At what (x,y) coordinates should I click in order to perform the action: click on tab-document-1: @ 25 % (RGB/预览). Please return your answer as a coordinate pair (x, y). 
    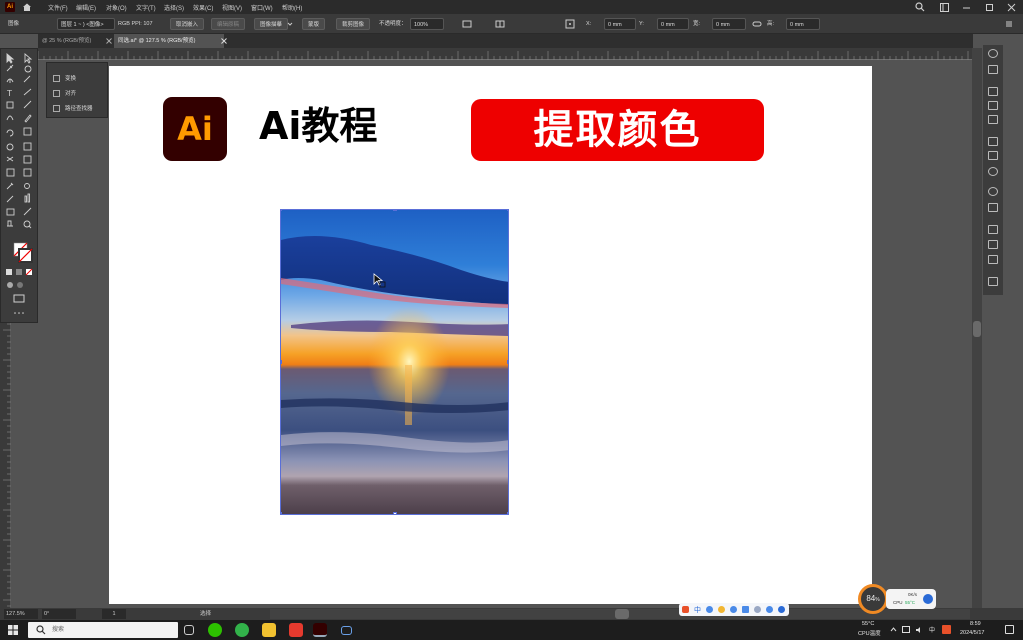
    Looking at the image, I should click on (72, 41).